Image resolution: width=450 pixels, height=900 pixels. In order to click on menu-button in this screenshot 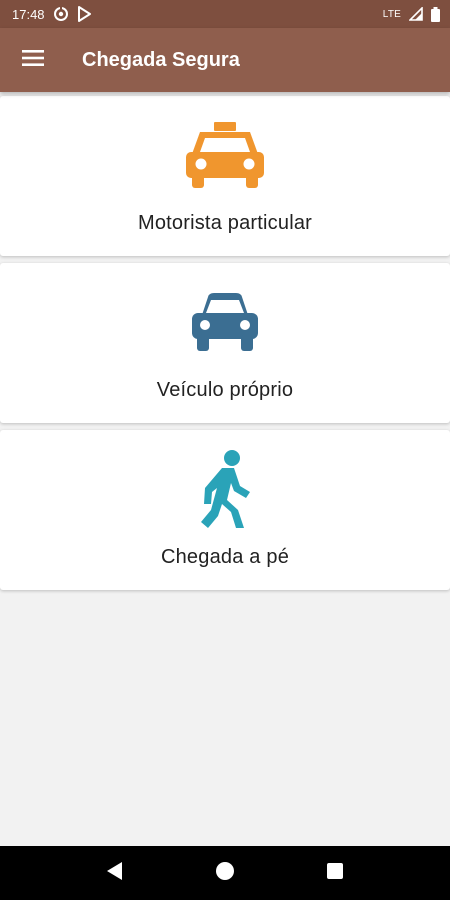, I will do `click(33, 60)`.